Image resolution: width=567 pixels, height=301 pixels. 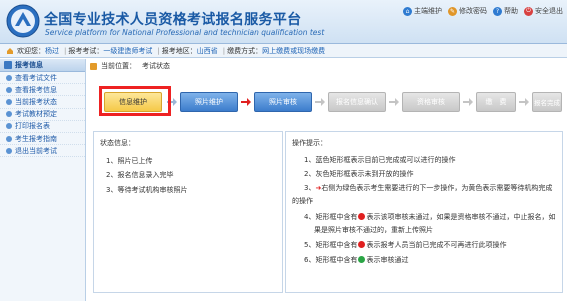 What do you see at coordinates (93, 66) in the screenshot?
I see `location-icon` at bounding box center [93, 66].